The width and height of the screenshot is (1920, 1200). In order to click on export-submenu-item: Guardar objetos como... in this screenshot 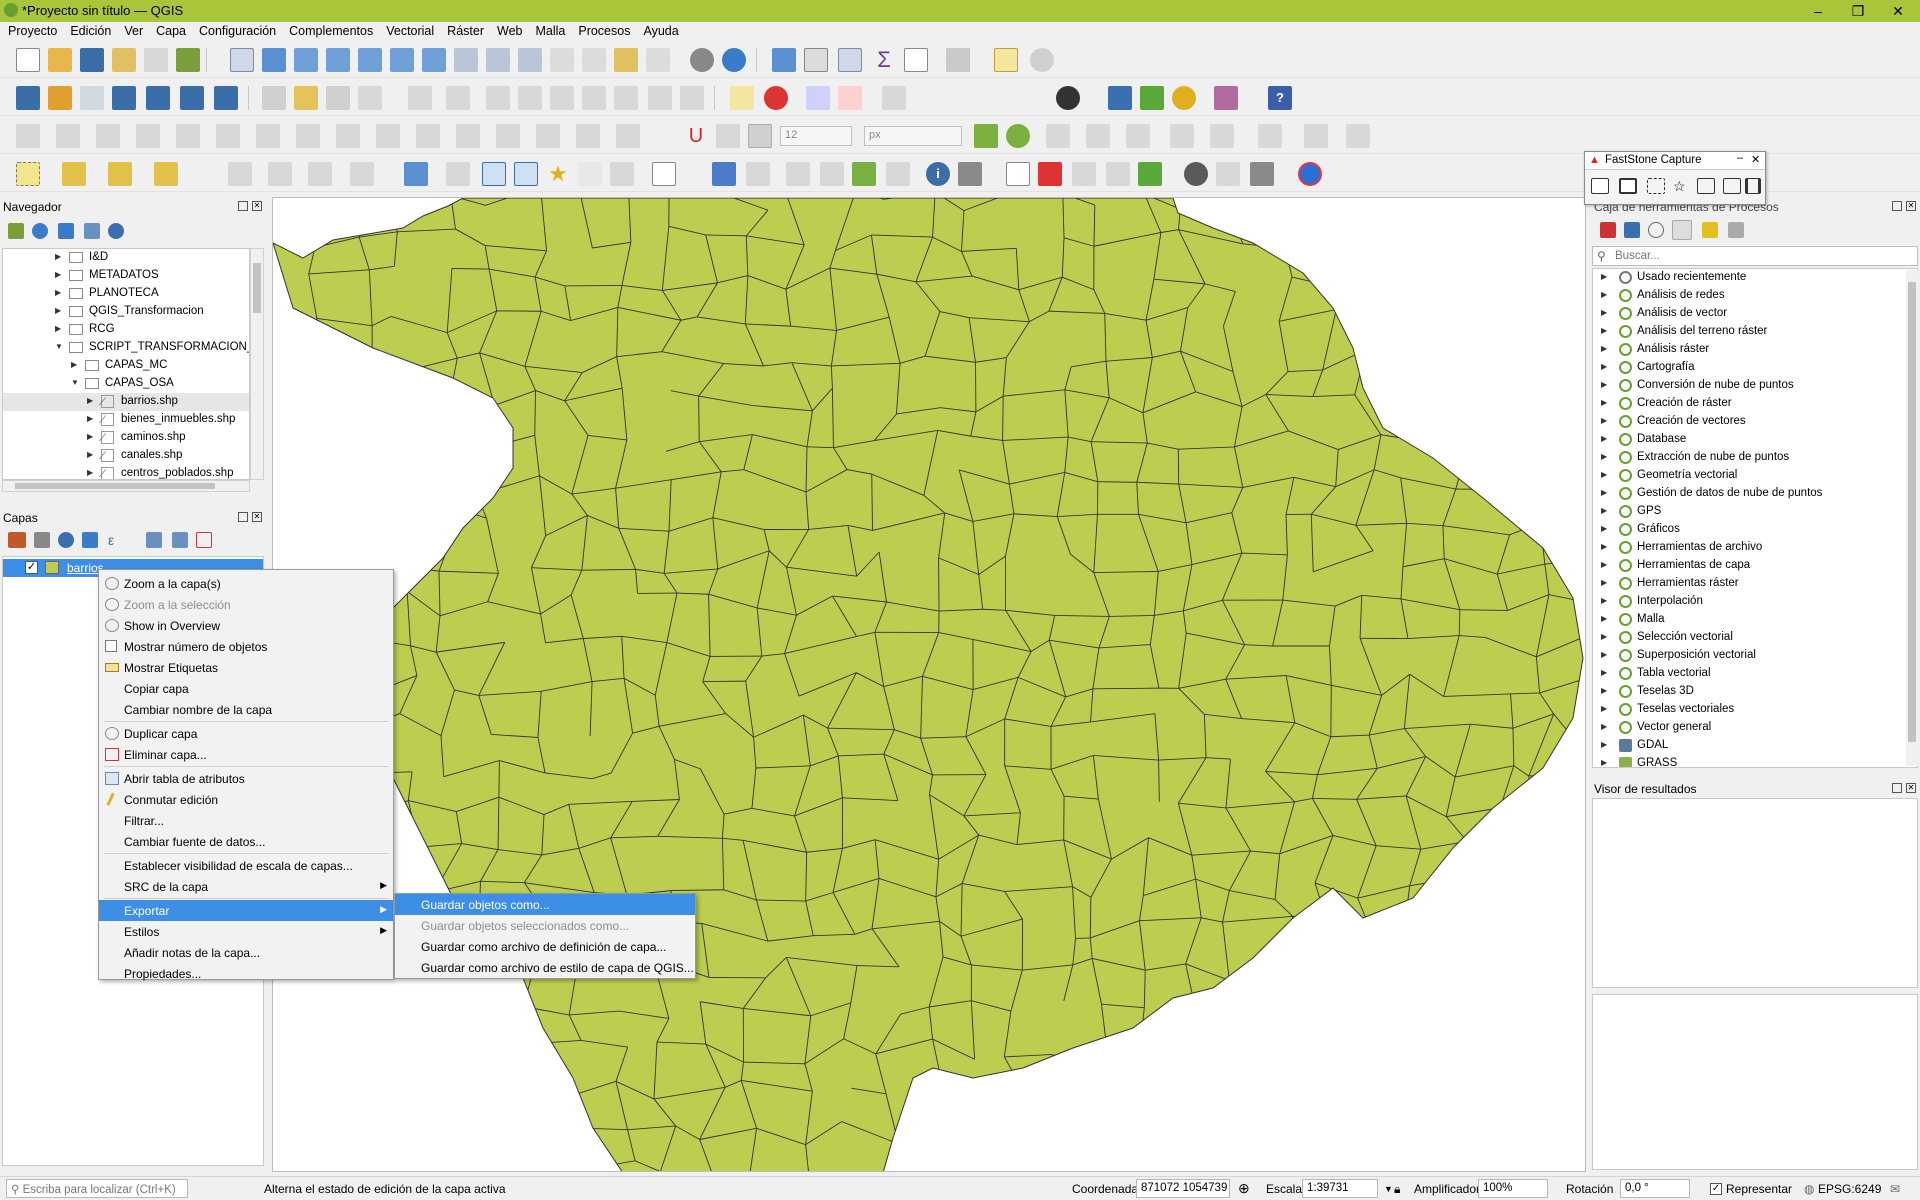, I will do `click(545, 904)`.